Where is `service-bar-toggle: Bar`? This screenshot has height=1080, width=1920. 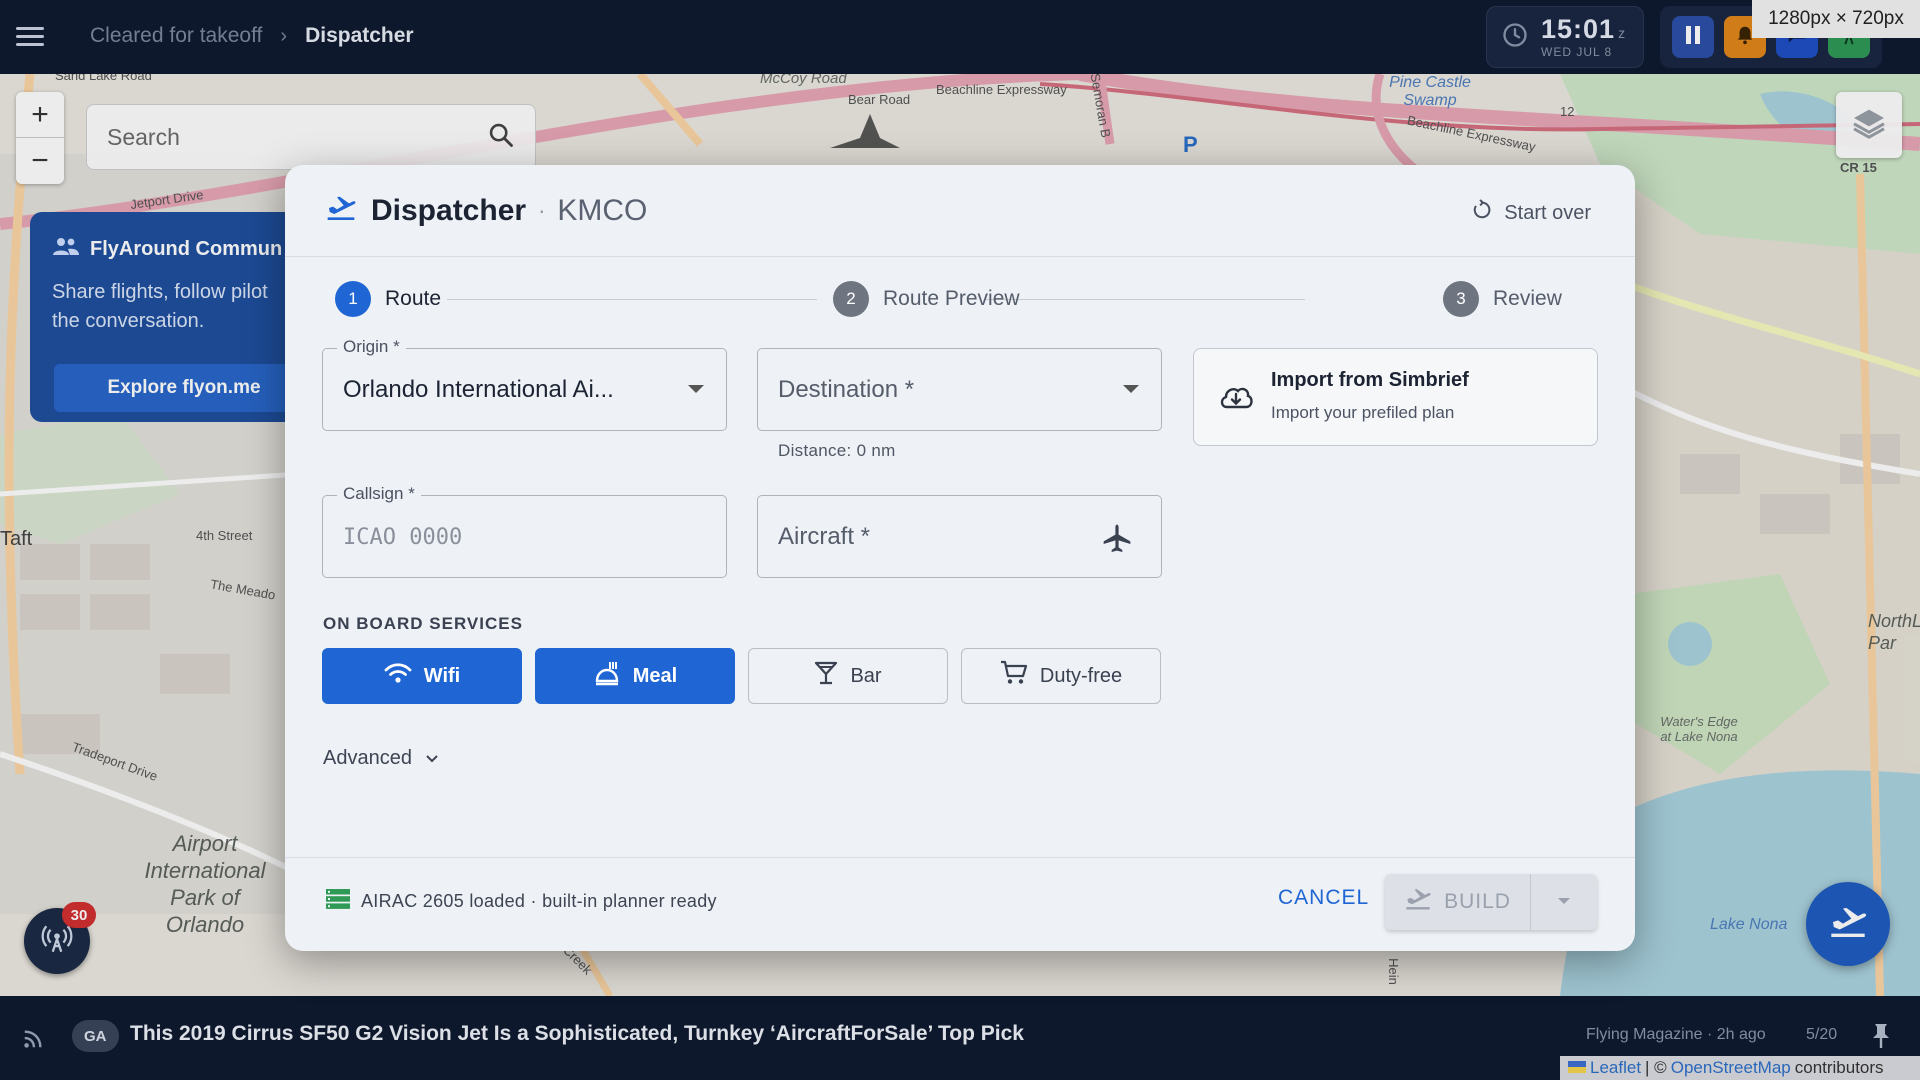
service-bar-toggle: Bar is located at coordinates (848, 676).